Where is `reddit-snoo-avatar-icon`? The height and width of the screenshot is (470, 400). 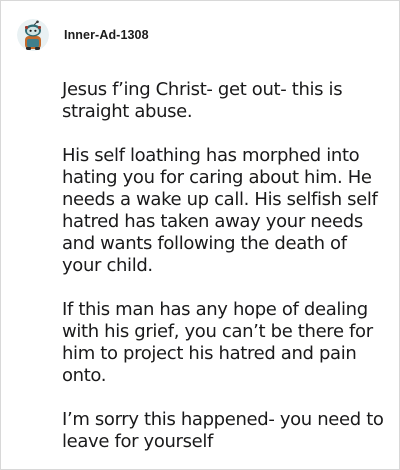 reddit-snoo-avatar-icon is located at coordinates (33, 35).